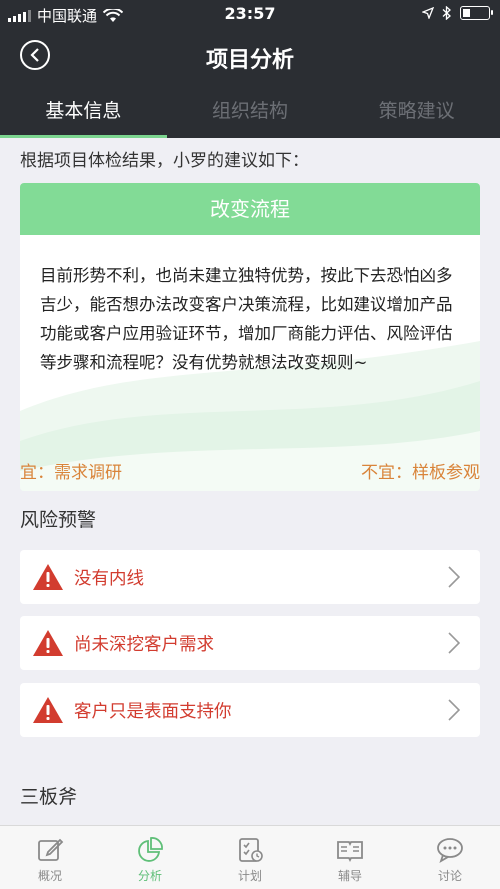  What do you see at coordinates (109, 578) in the screenshot?
I see `risk-item-label: 没有内线` at bounding box center [109, 578].